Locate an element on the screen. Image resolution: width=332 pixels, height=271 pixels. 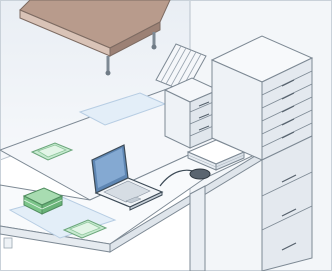
drawer-cabinet-small is located at coordinates (191, 113).